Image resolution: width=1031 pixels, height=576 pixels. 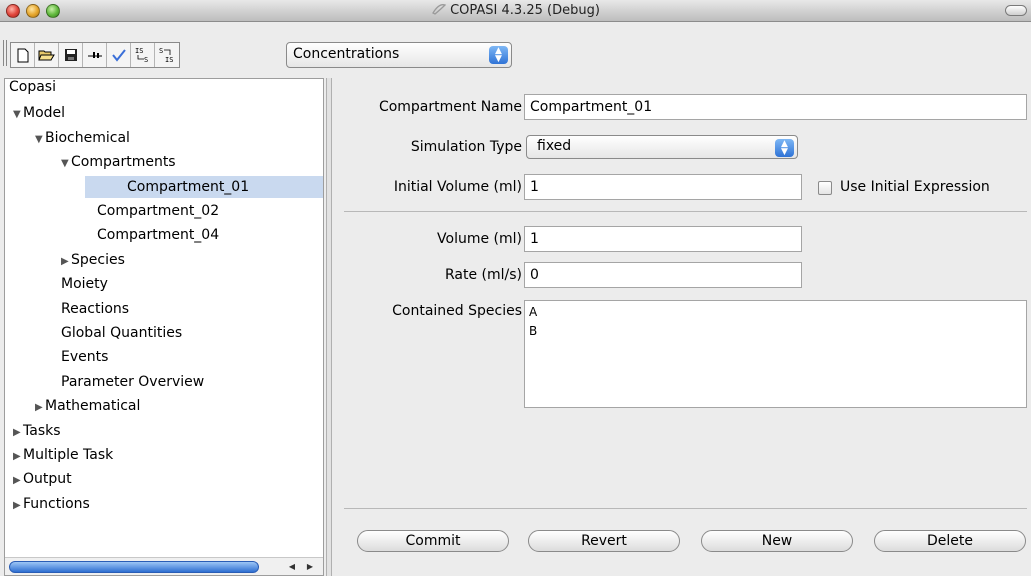 I want to click on tree-item: Compartment_01, so click(x=204, y=186).